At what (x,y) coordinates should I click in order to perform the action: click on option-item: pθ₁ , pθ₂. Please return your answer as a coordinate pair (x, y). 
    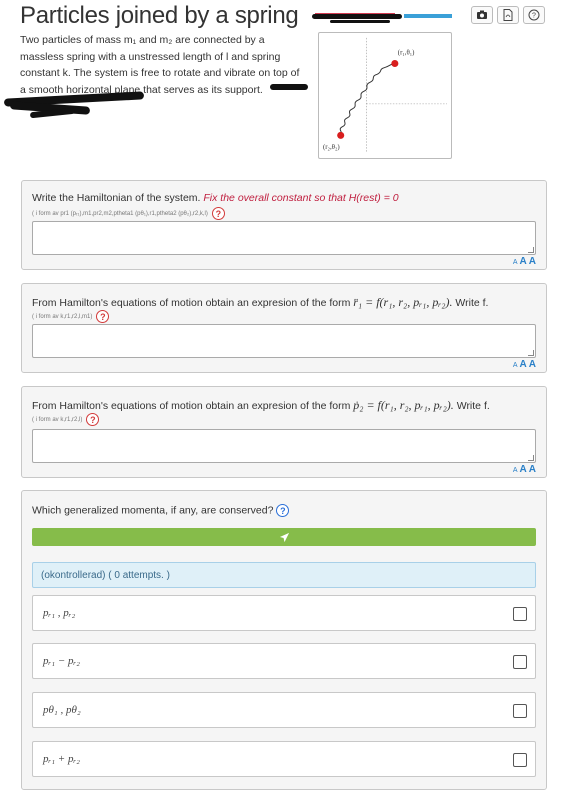
    Looking at the image, I should click on (284, 710).